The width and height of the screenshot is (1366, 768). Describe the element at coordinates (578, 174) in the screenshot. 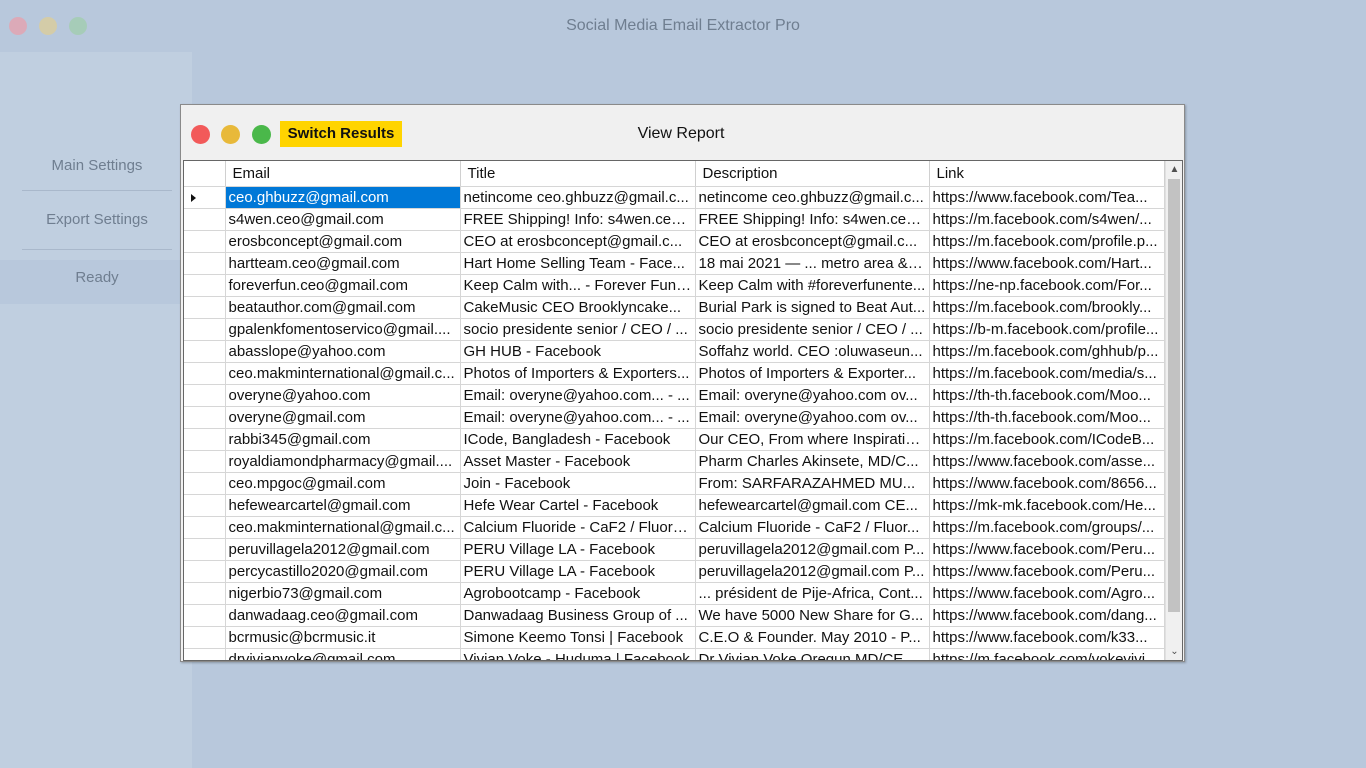

I see `column-header-title: Title` at that location.